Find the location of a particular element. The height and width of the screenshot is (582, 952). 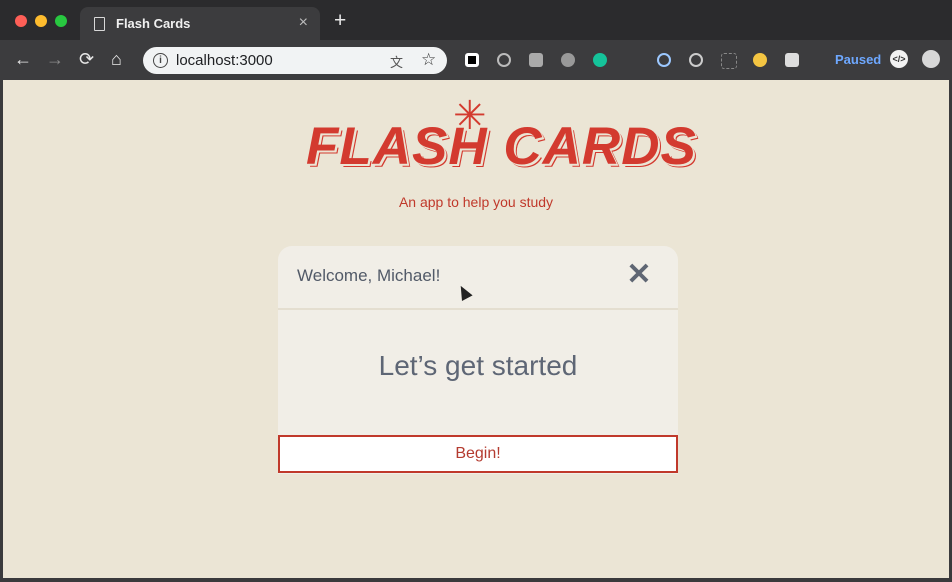

extension-react-icon is located at coordinates (664, 60).